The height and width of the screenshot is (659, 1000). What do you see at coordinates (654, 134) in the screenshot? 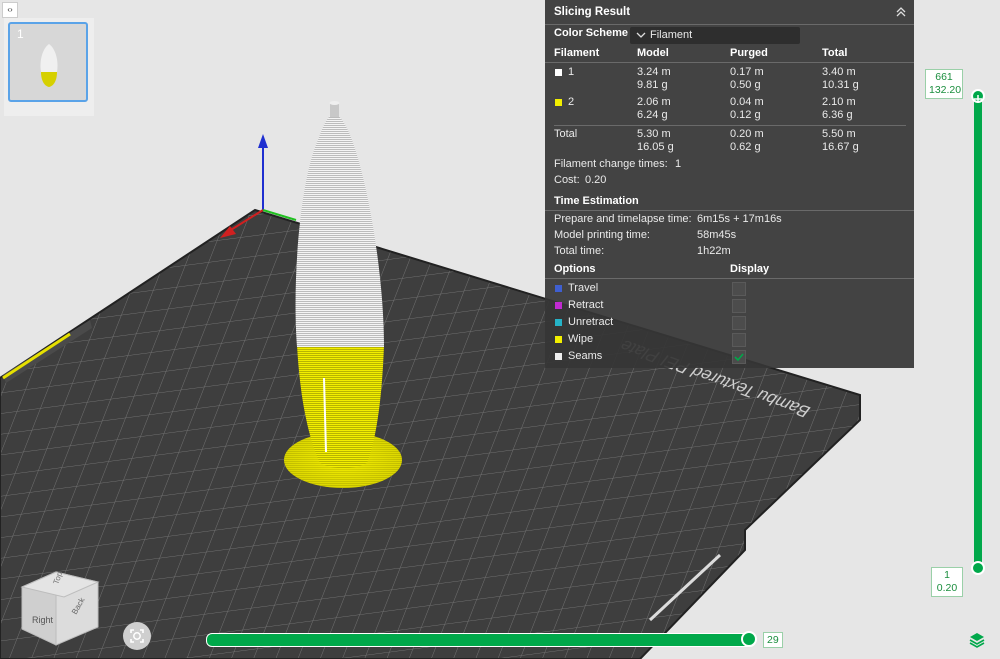
I see `total-model-len: 5.30 m` at bounding box center [654, 134].